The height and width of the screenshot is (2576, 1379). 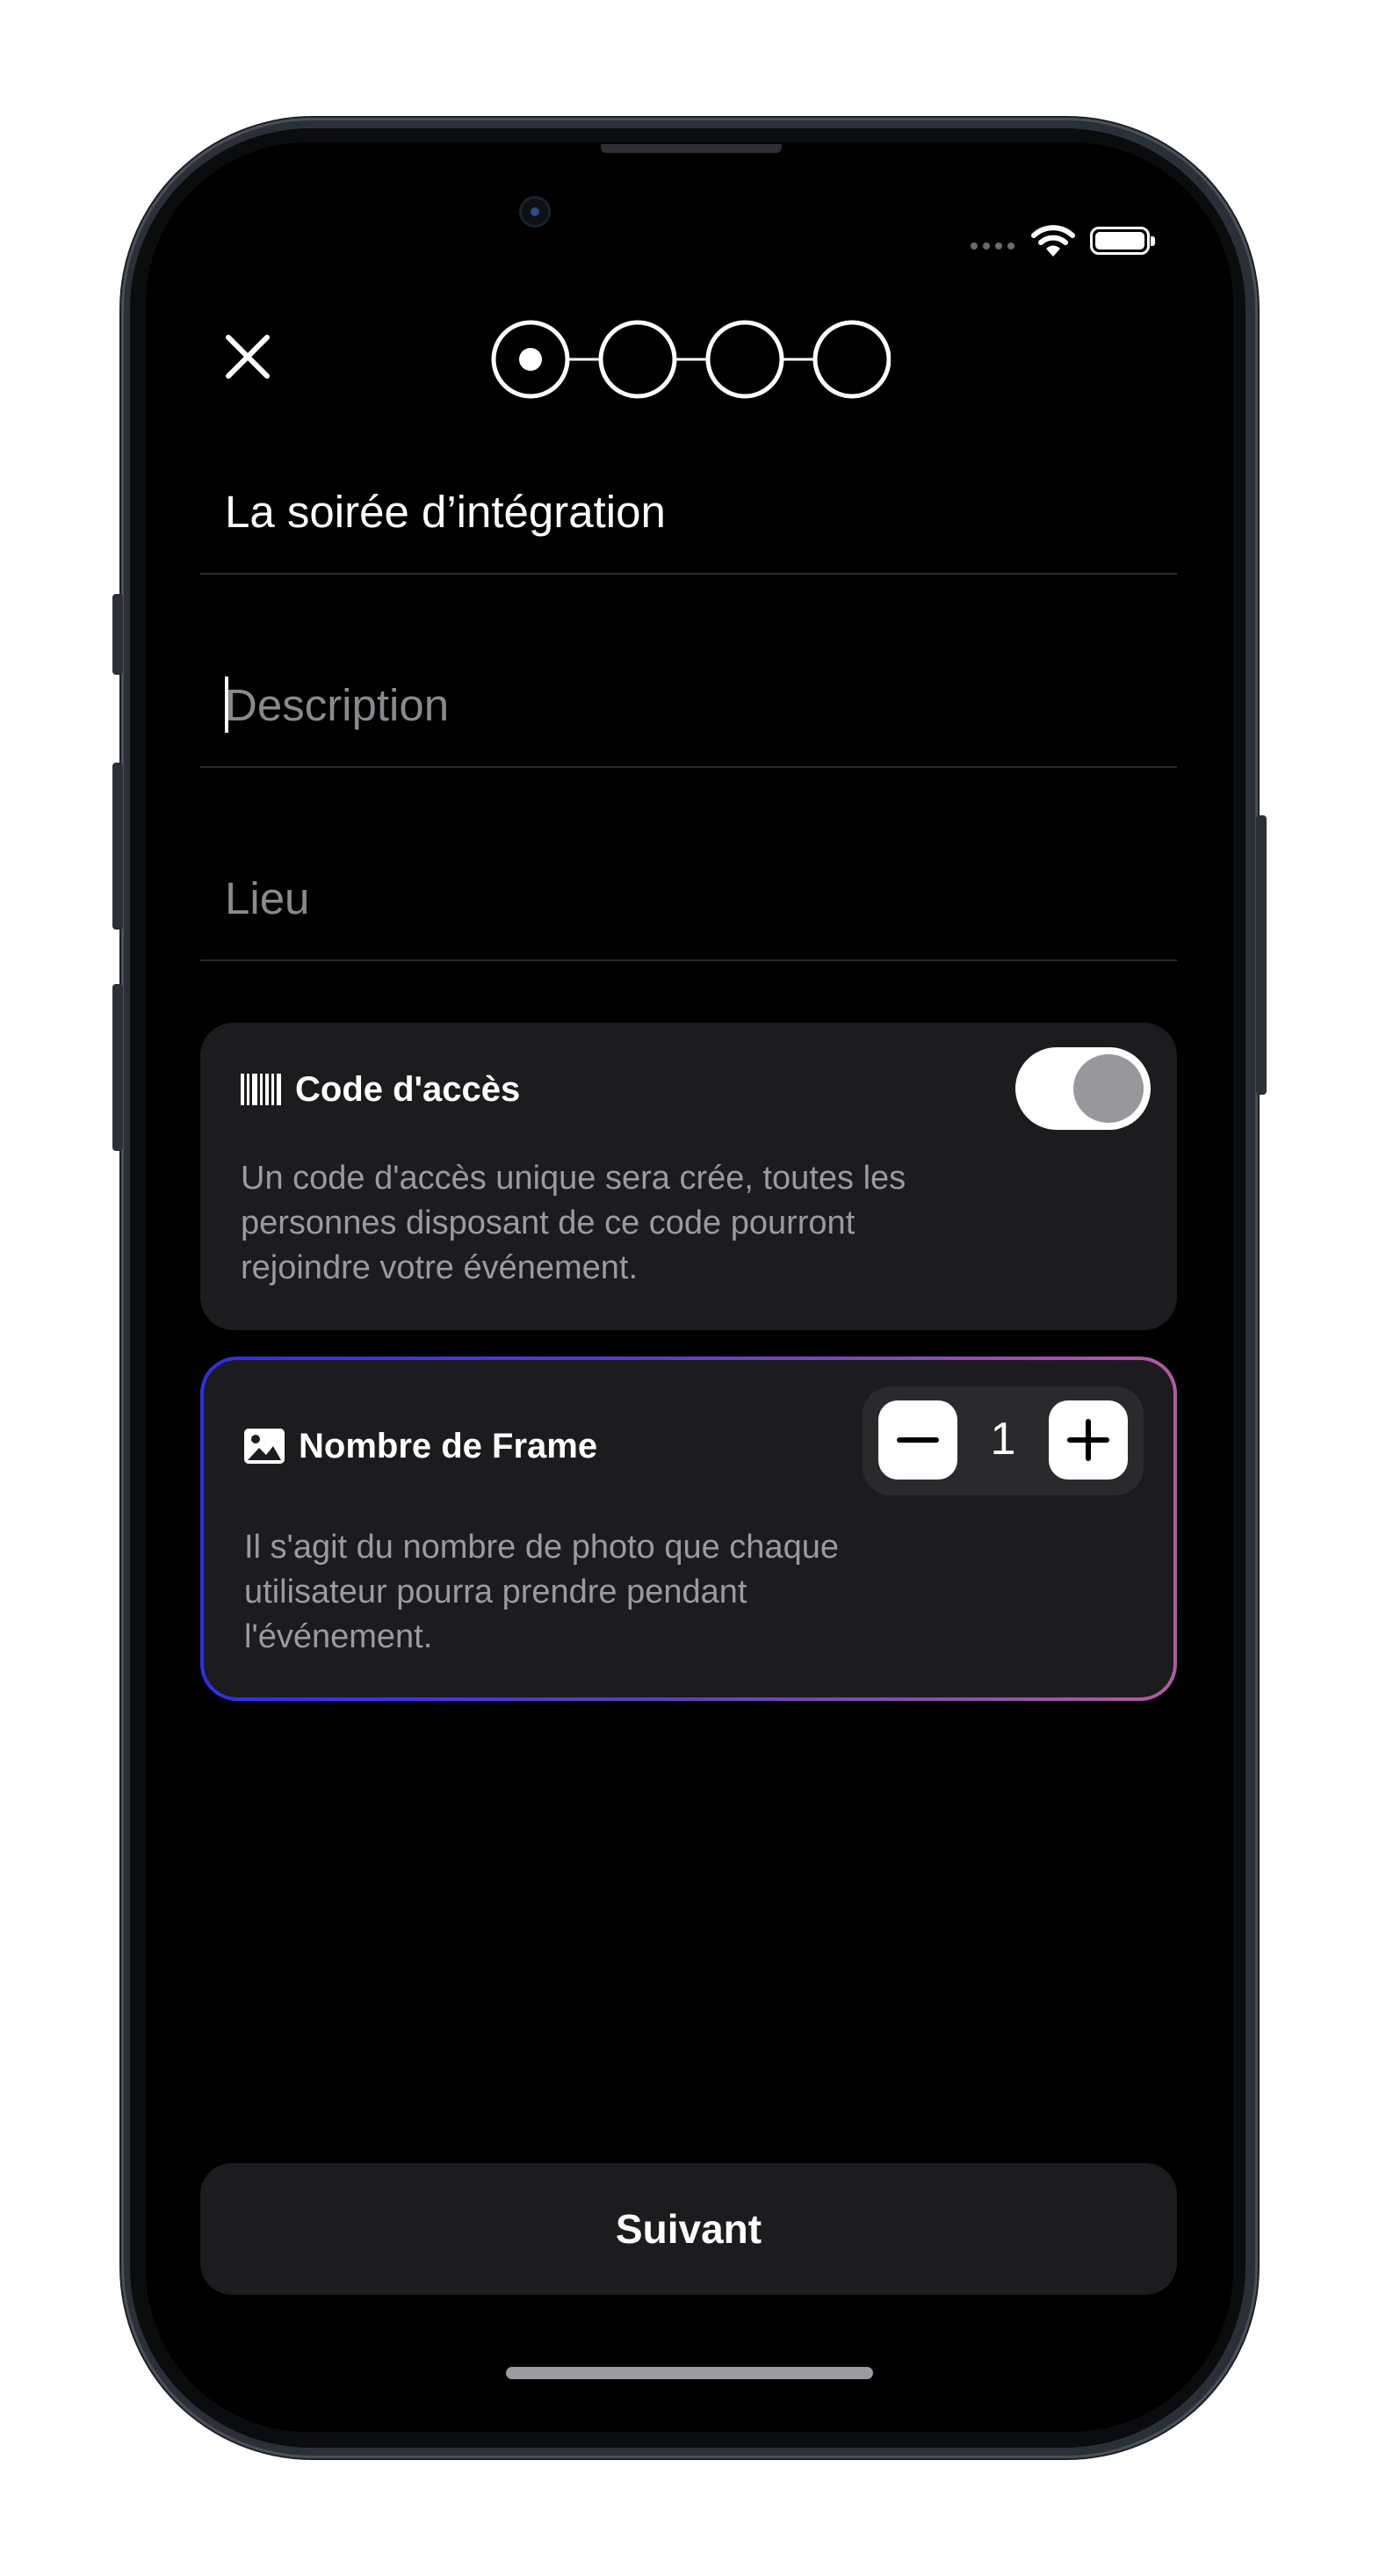 I want to click on plus-icon, so click(x=1088, y=1440).